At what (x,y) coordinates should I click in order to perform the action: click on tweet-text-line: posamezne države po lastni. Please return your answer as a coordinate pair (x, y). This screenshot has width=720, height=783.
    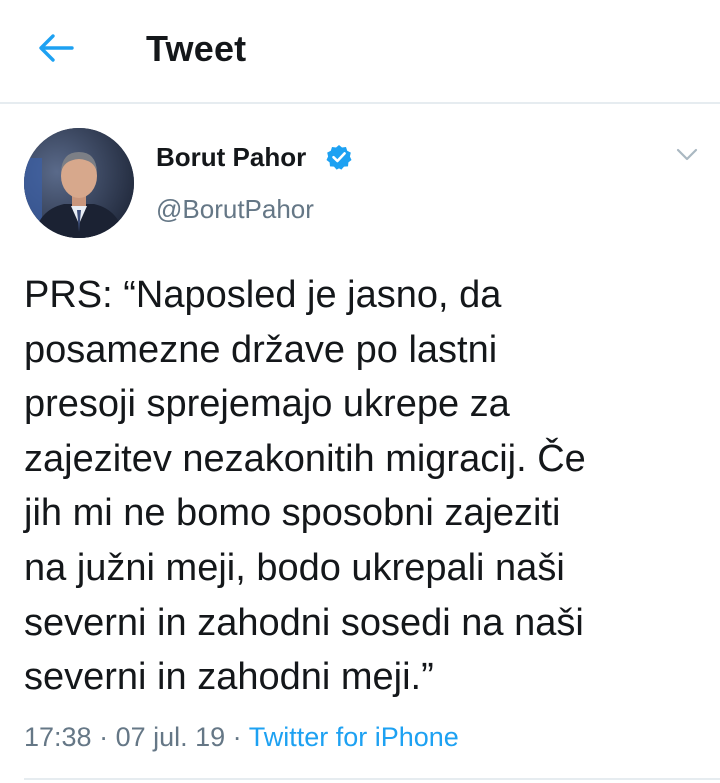
    Looking at the image, I should click on (261, 349).